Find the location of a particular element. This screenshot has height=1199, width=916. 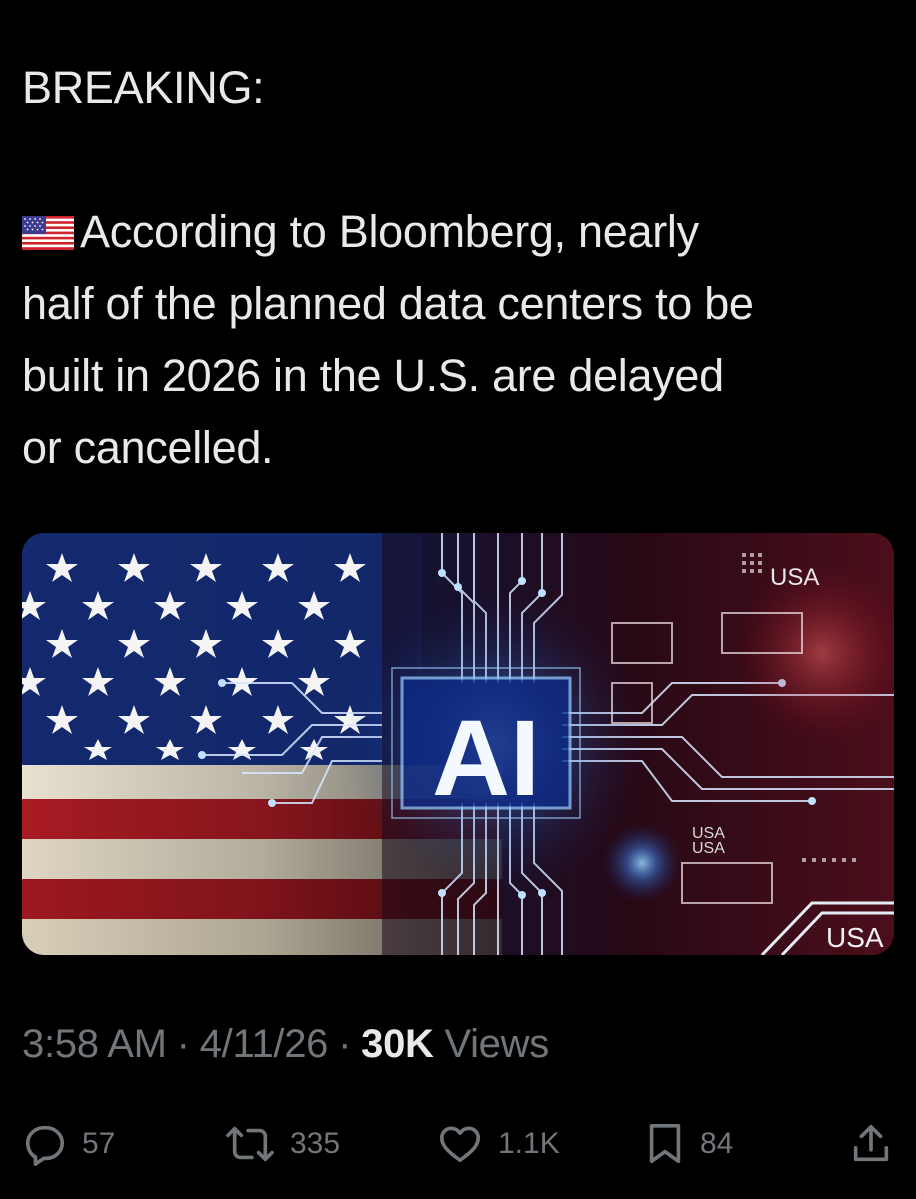

tweet-action-bar: 57 335 1.1K 84 is located at coordinates (458, 1144).